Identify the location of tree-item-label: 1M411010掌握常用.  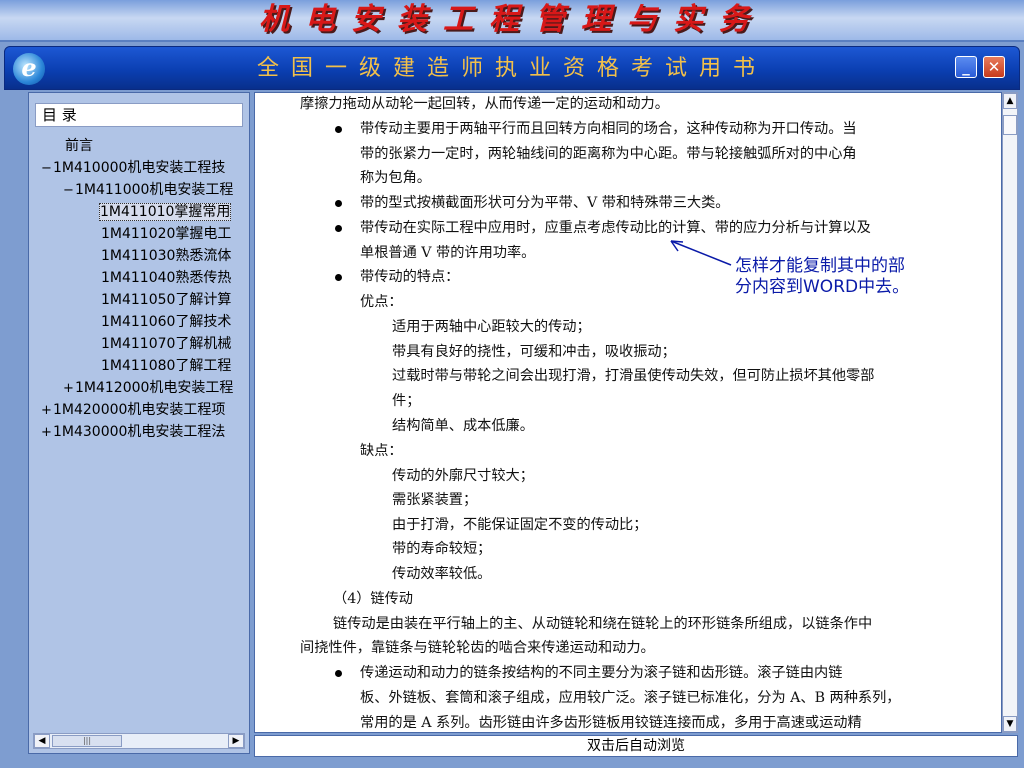
(165, 212).